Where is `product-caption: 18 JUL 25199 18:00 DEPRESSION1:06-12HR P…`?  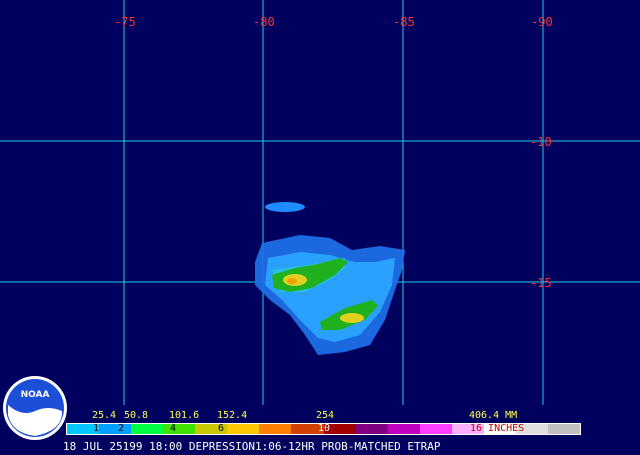 product-caption: 18 JUL 25199 18:00 DEPRESSION1:06-12HR P… is located at coordinates (252, 446).